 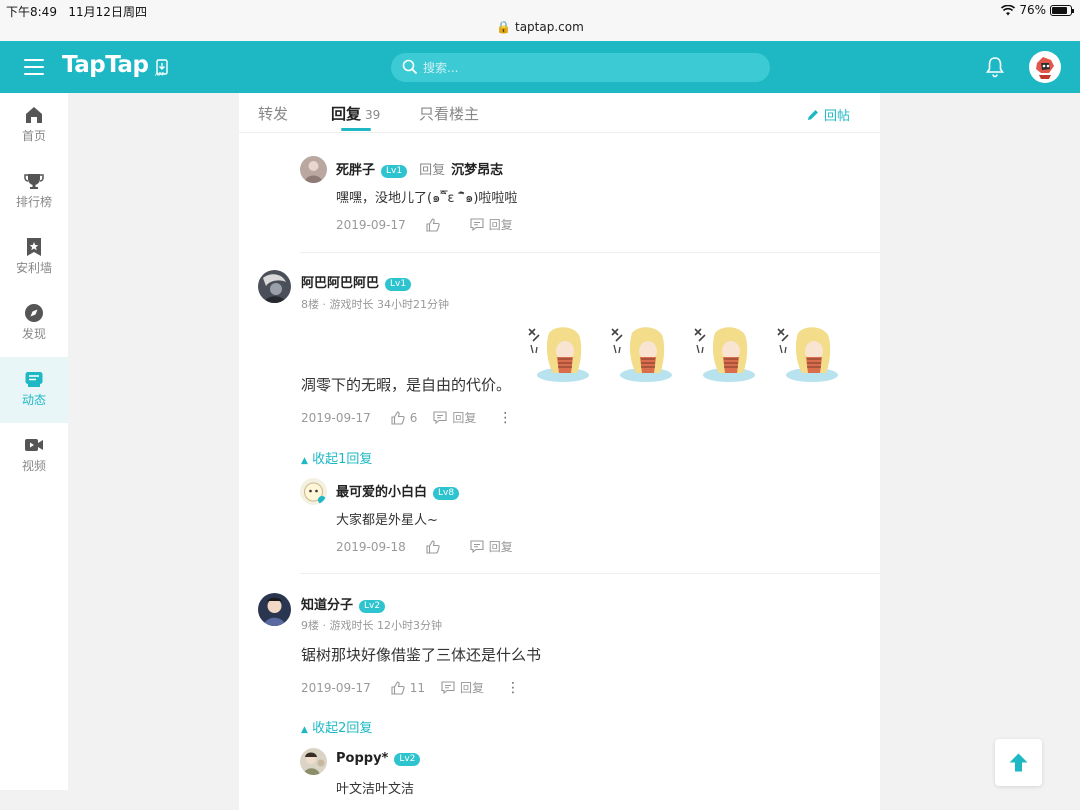 I want to click on username: 最可爱的小白白, so click(x=381, y=492).